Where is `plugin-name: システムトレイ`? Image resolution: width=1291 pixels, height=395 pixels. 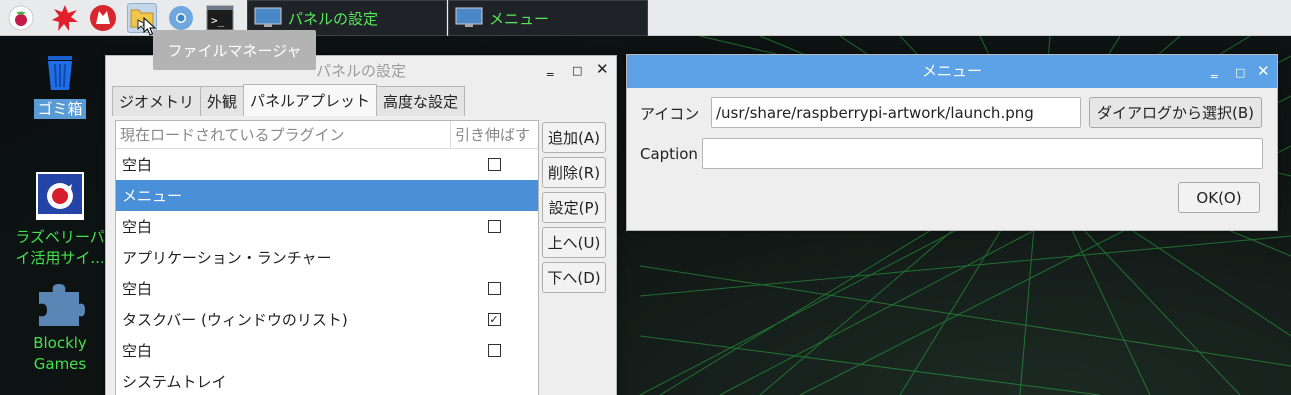
plugin-name: システムトレイ is located at coordinates (174, 382).